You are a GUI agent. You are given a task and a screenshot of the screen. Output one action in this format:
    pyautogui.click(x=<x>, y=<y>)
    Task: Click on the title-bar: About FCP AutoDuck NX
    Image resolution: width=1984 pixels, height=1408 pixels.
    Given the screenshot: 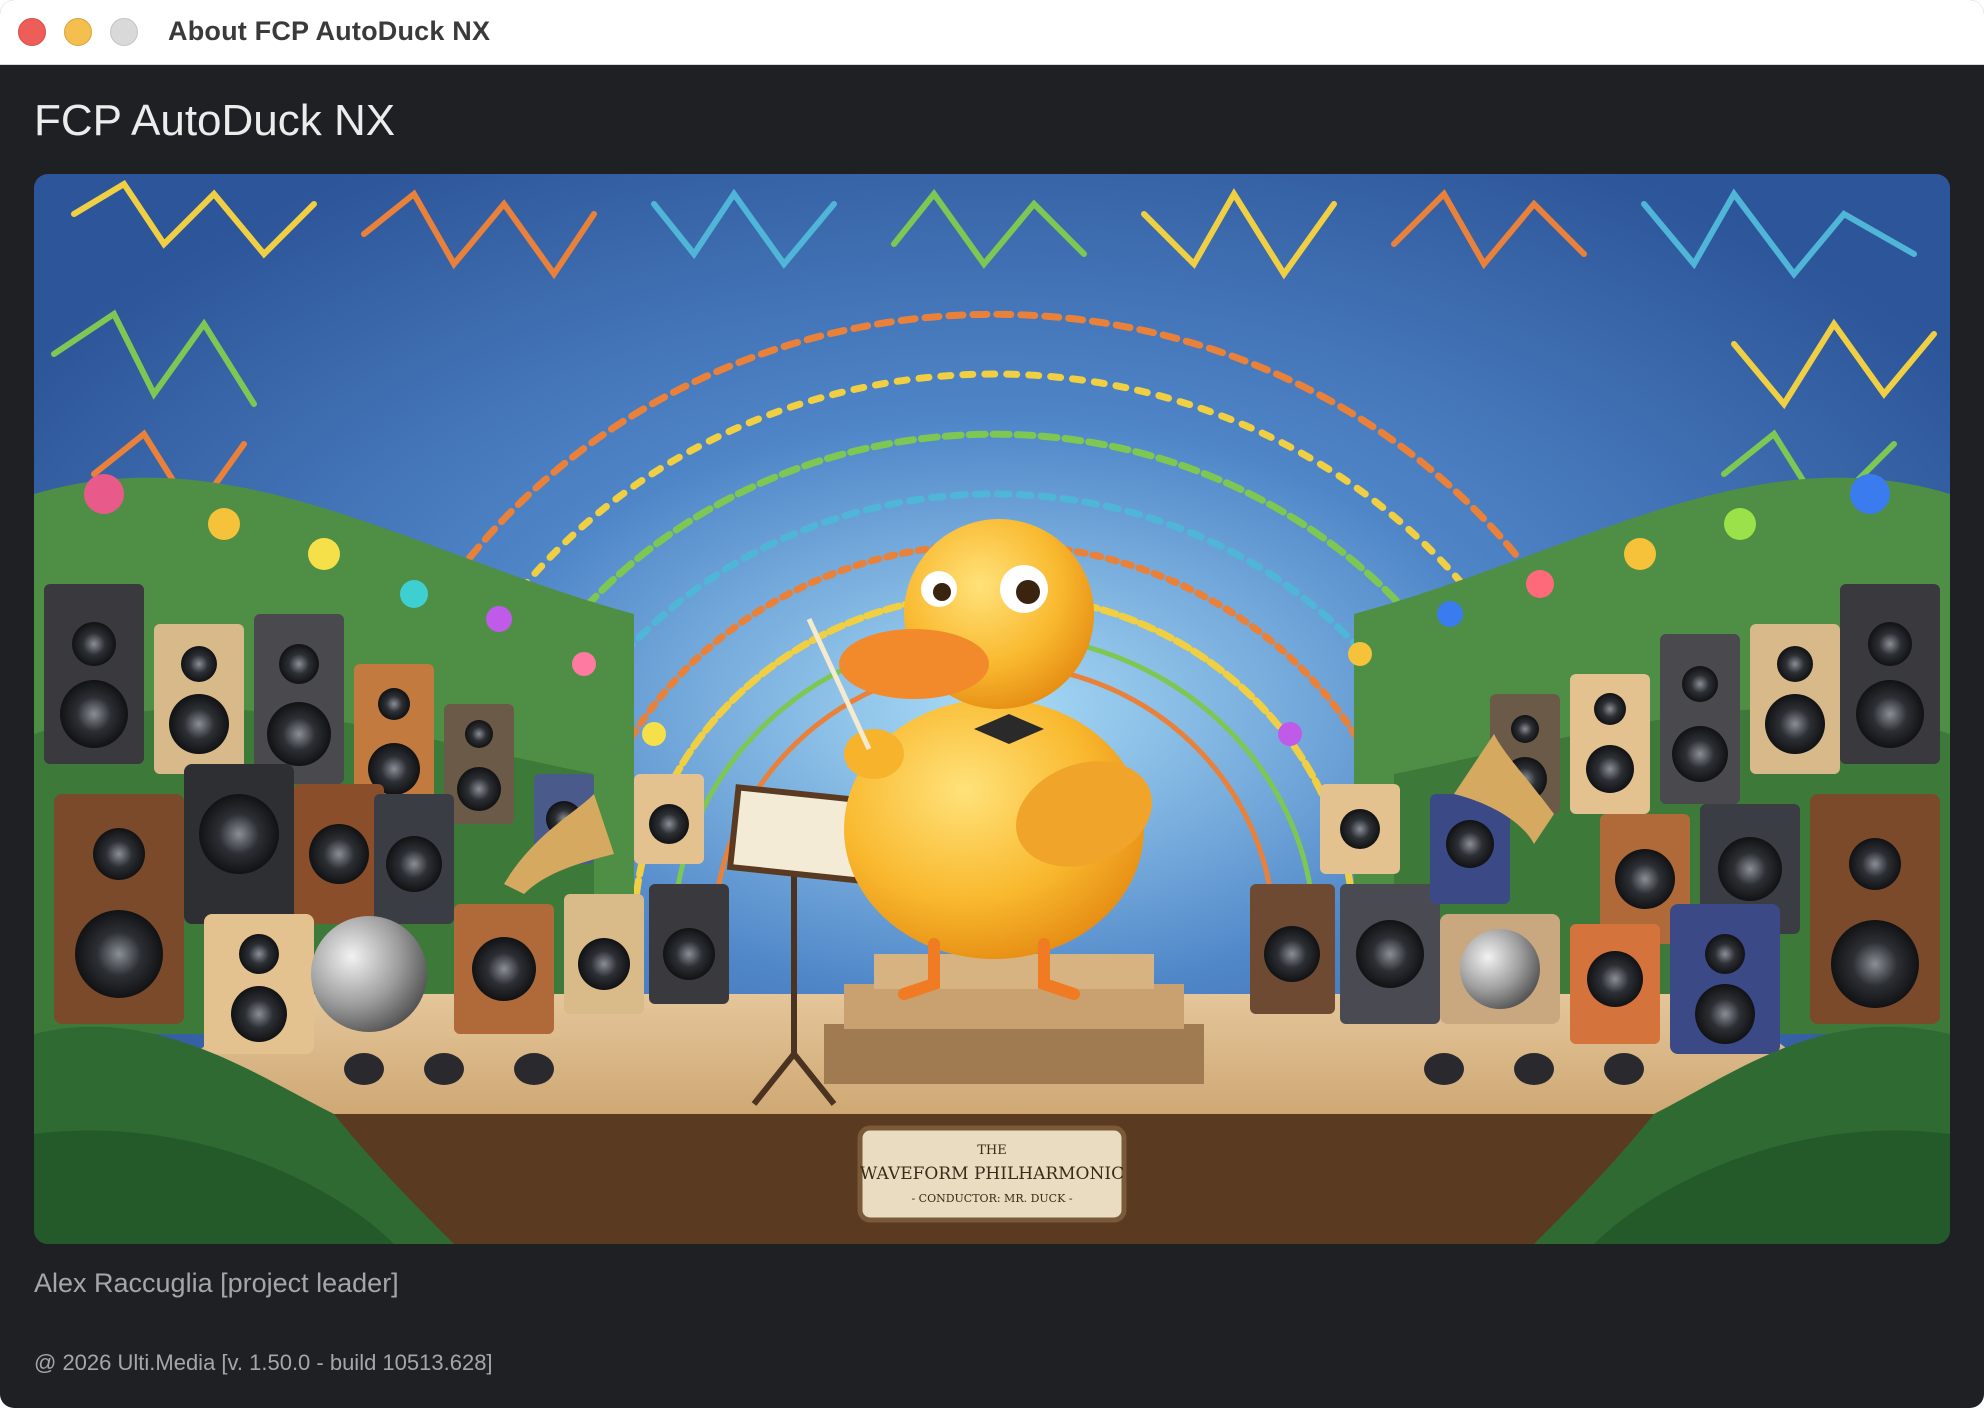 What is the action you would take?
    pyautogui.click(x=992, y=32)
    